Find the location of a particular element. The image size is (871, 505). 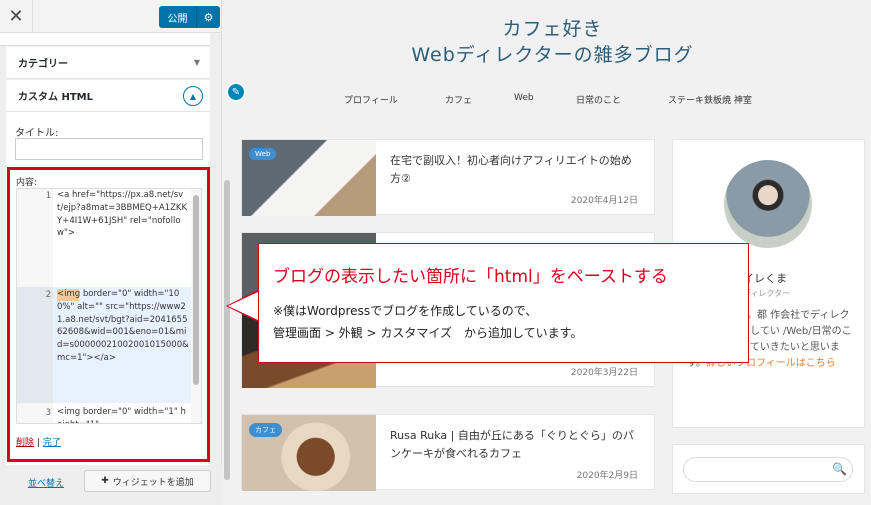

nav-item-profile: プロフィール is located at coordinates (371, 99).